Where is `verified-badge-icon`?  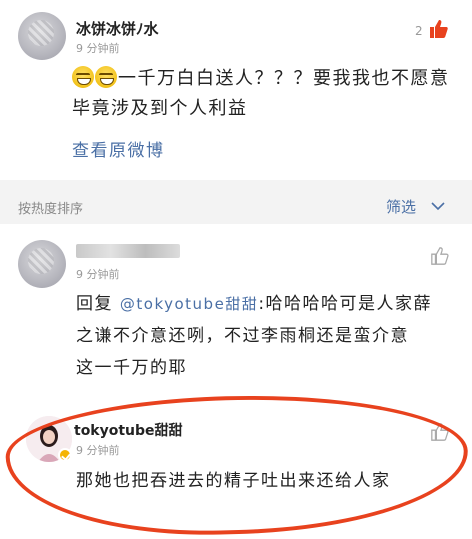
verified-badge-icon is located at coordinates (65, 455).